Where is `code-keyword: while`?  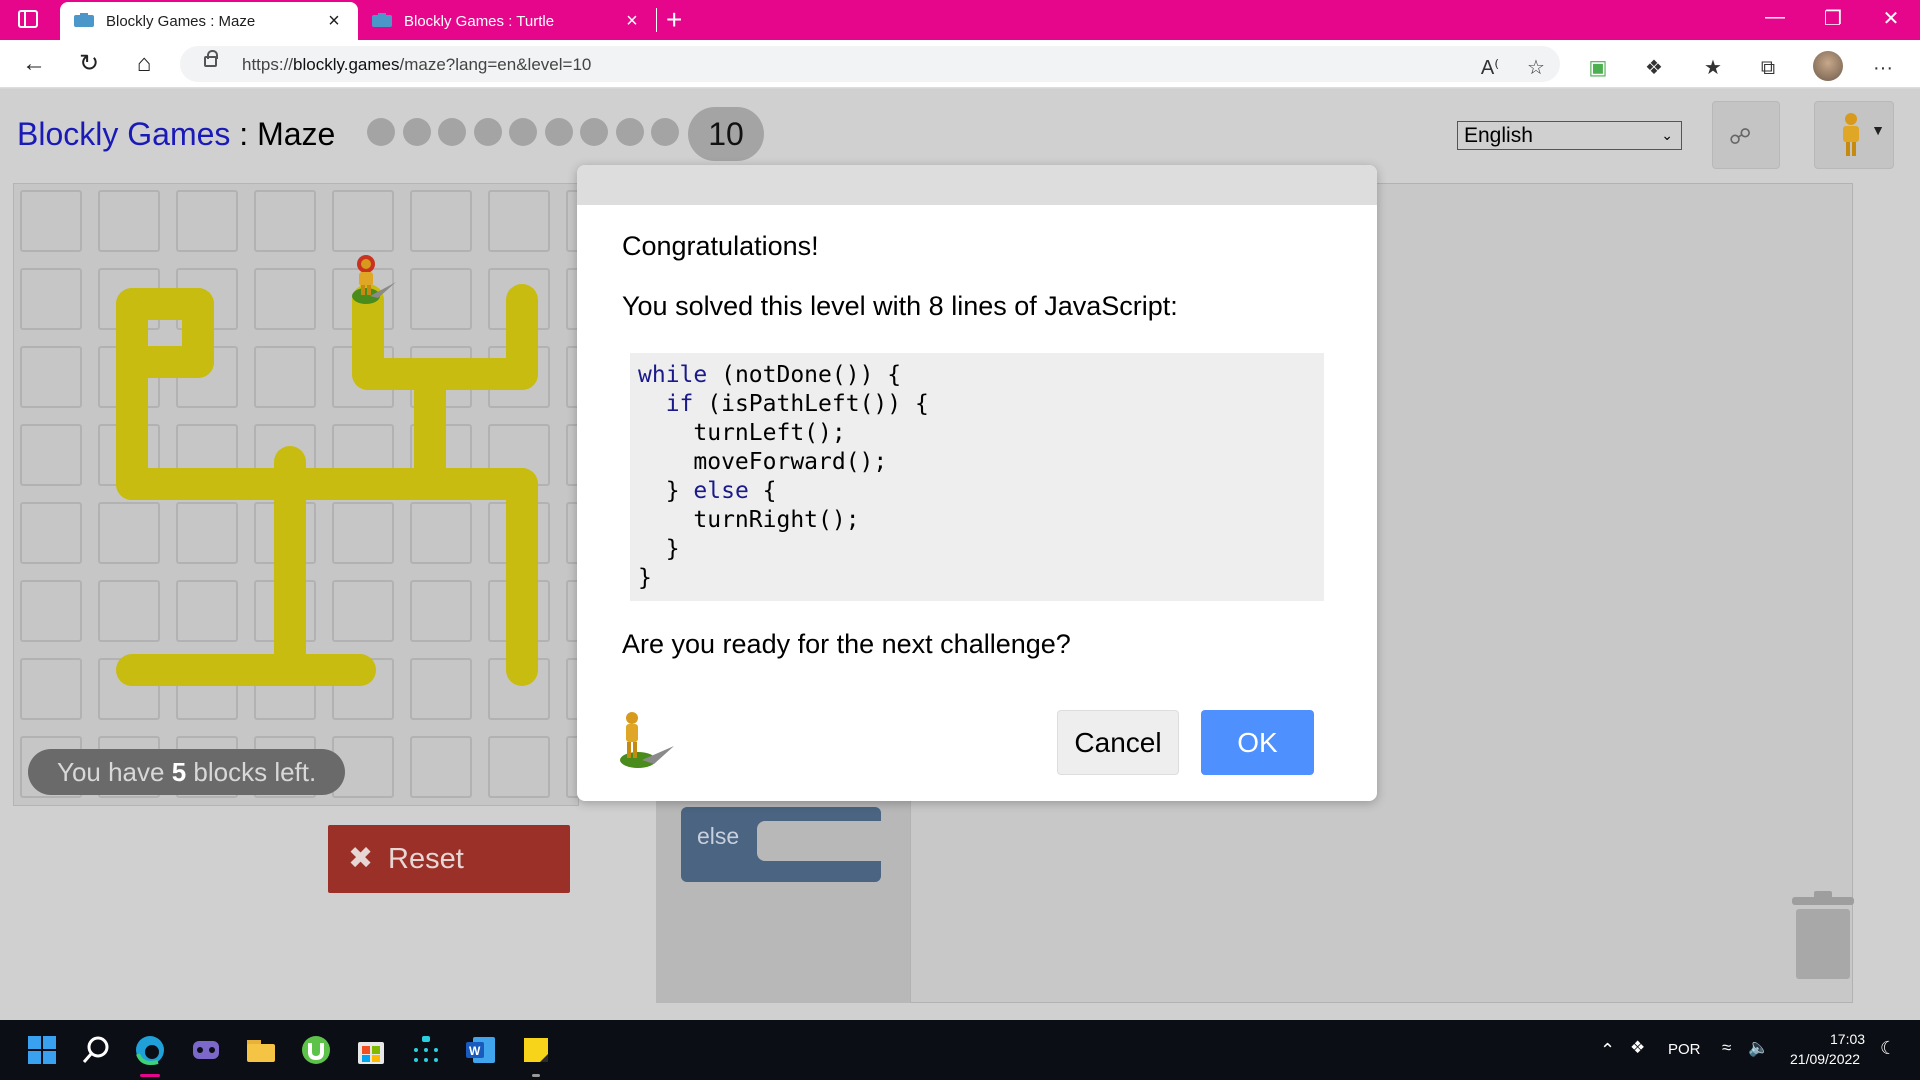
code-keyword: while is located at coordinates (673, 375).